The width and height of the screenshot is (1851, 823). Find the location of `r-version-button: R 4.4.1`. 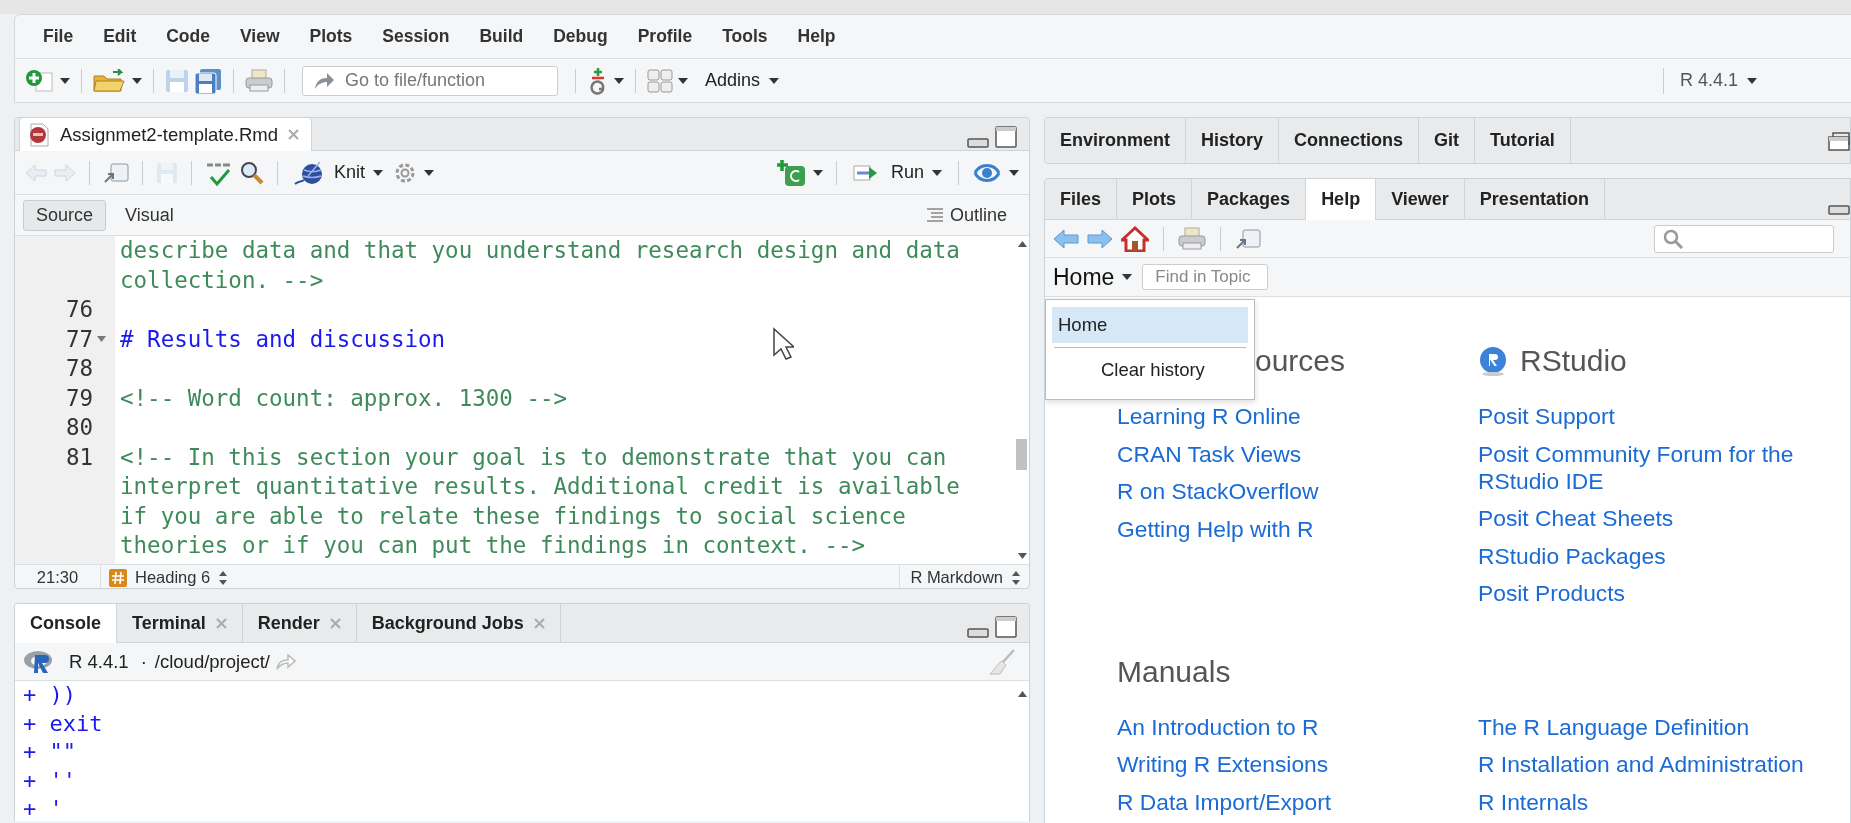

r-version-button: R 4.4.1 is located at coordinates (1711, 80).